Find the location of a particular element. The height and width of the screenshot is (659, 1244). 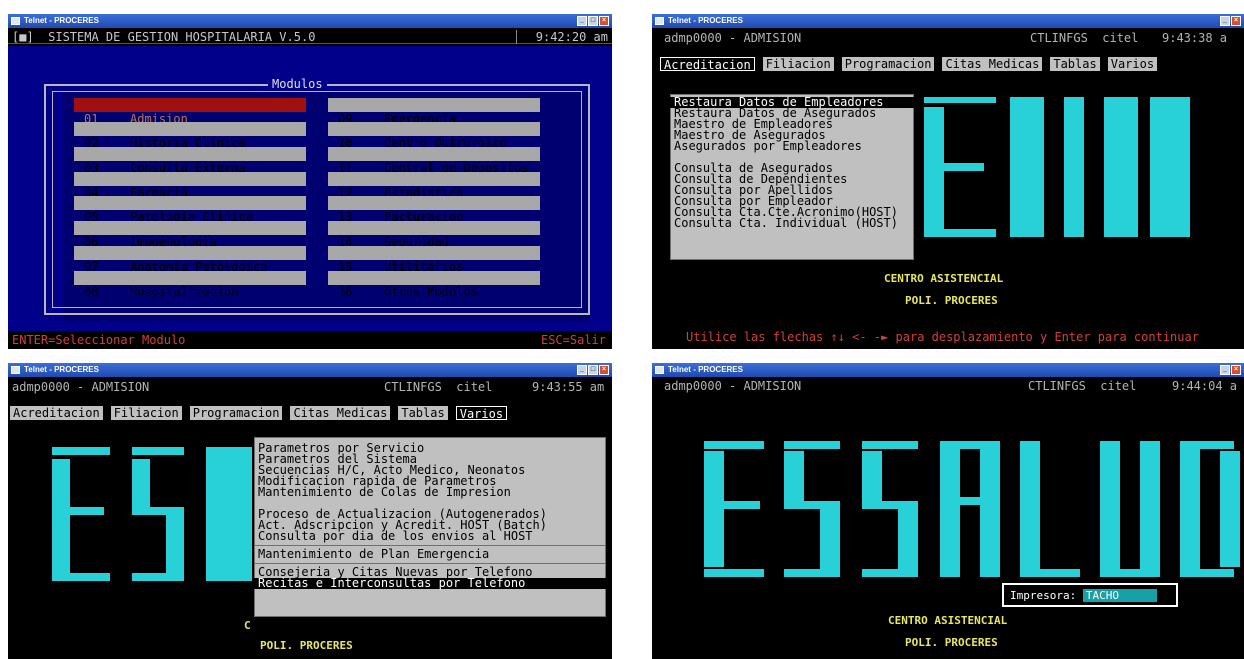

menu-option: Consulta por dia de los envios al HOST is located at coordinates (430, 536).